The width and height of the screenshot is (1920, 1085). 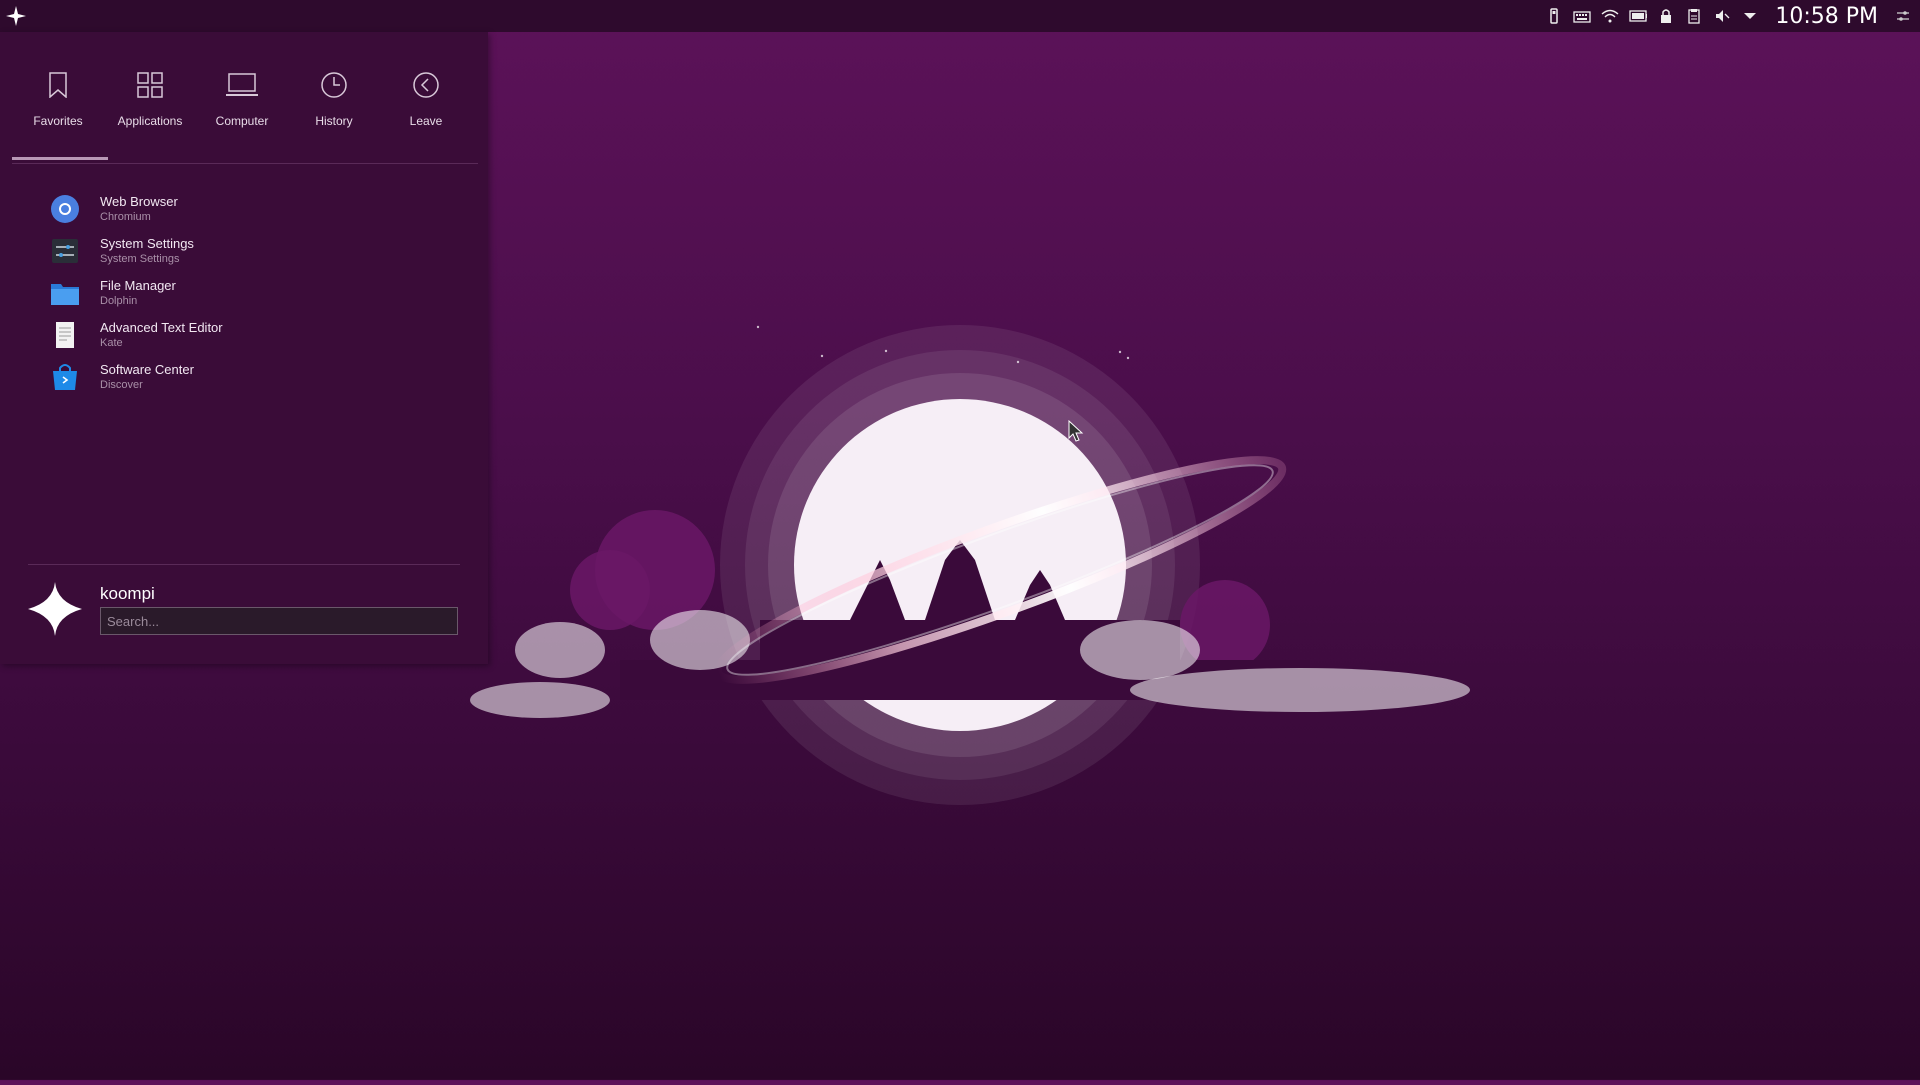 What do you see at coordinates (1076, 433) in the screenshot?
I see `mouse-cursor-icon` at bounding box center [1076, 433].